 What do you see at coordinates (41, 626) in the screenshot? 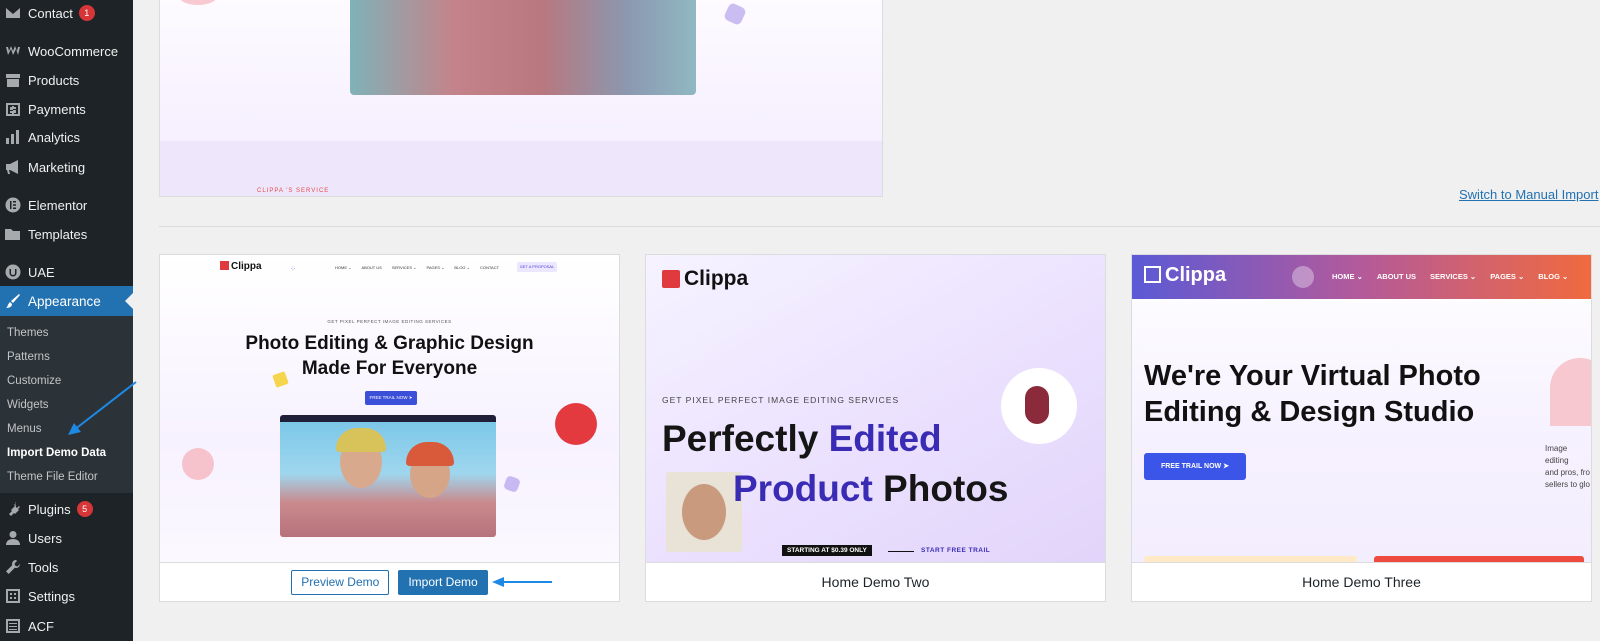
I see `sidebar-item-label: ACF` at bounding box center [41, 626].